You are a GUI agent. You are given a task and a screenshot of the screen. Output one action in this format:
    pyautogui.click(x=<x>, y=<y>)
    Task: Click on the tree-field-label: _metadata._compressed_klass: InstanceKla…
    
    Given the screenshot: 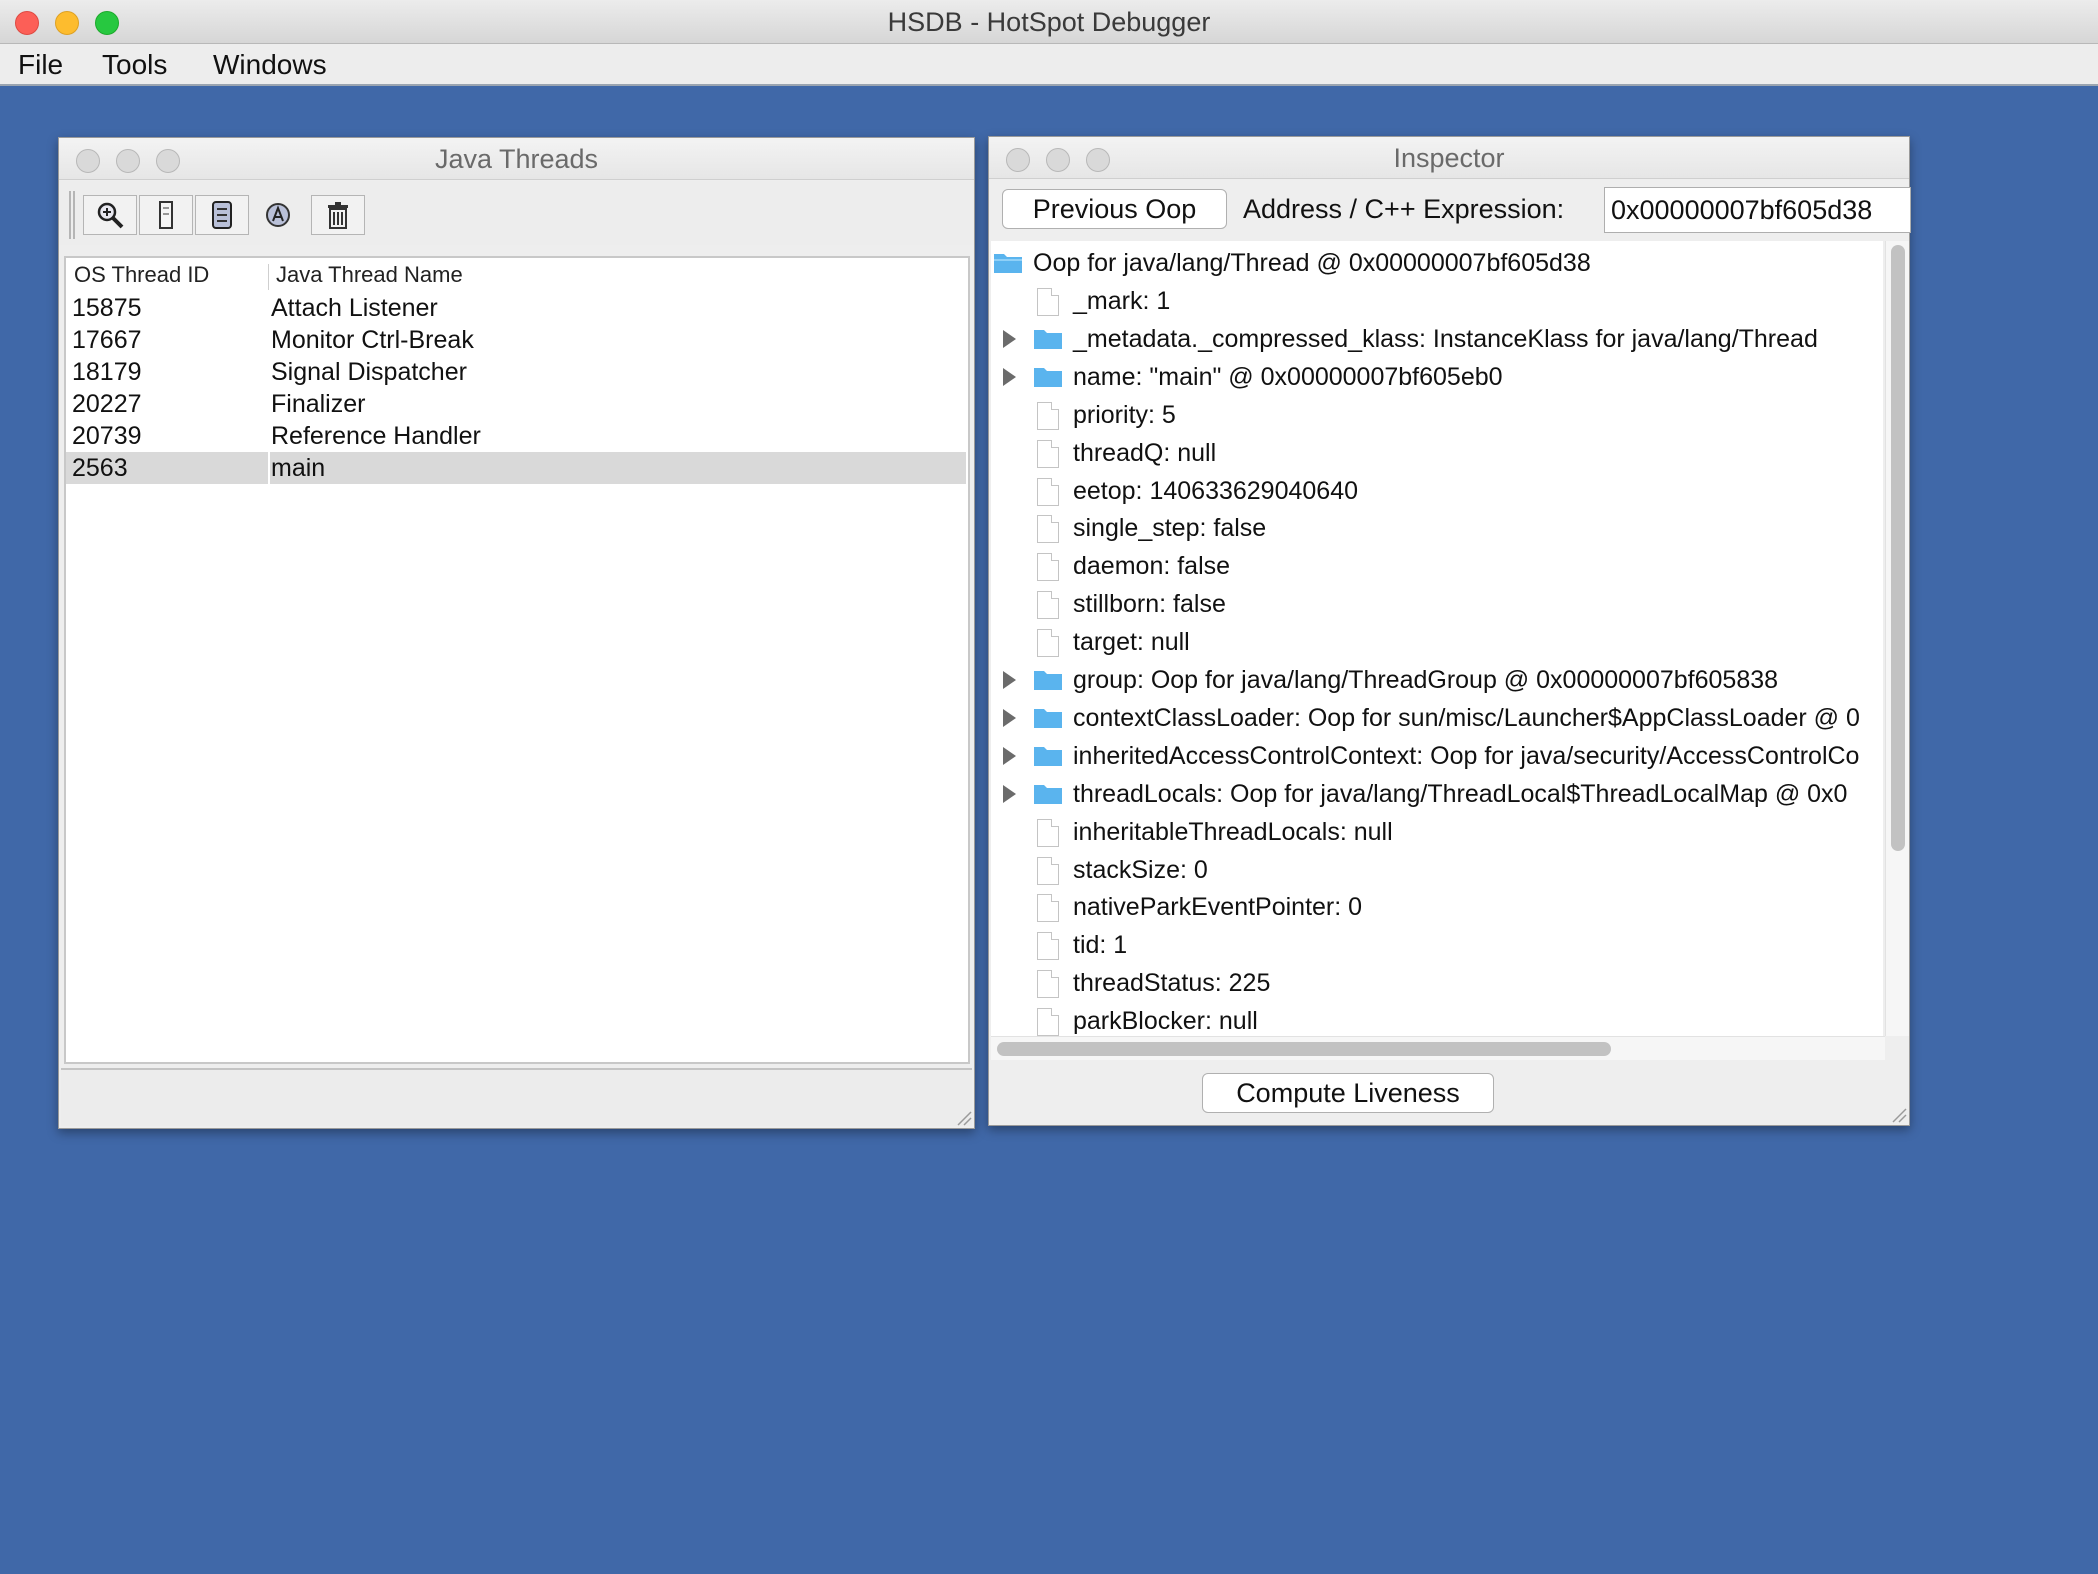 What is the action you would take?
    pyautogui.click(x=1445, y=338)
    